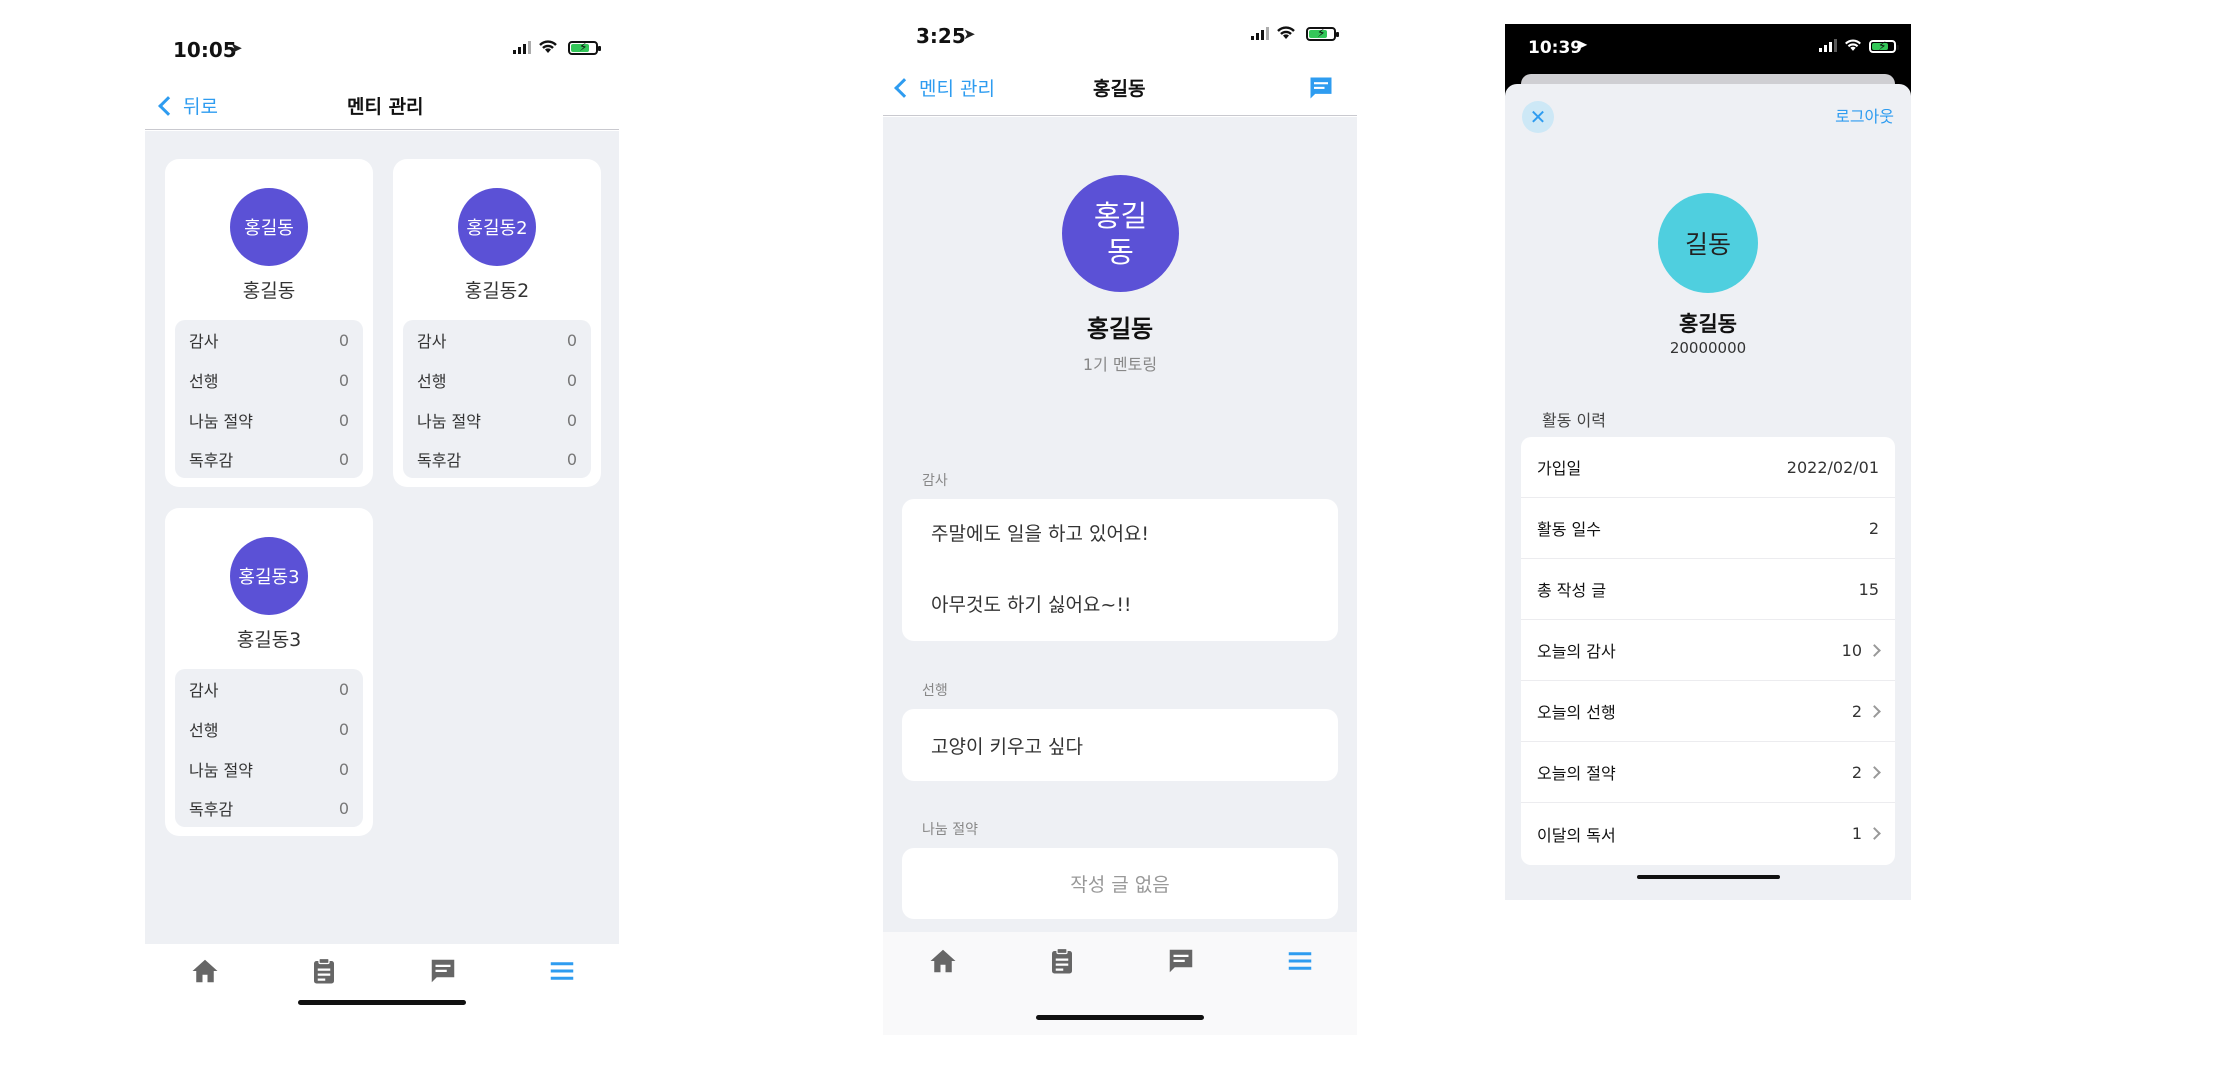  Describe the element at coordinates (1120, 233) in the screenshot. I see `avatar: 홍길동` at that location.